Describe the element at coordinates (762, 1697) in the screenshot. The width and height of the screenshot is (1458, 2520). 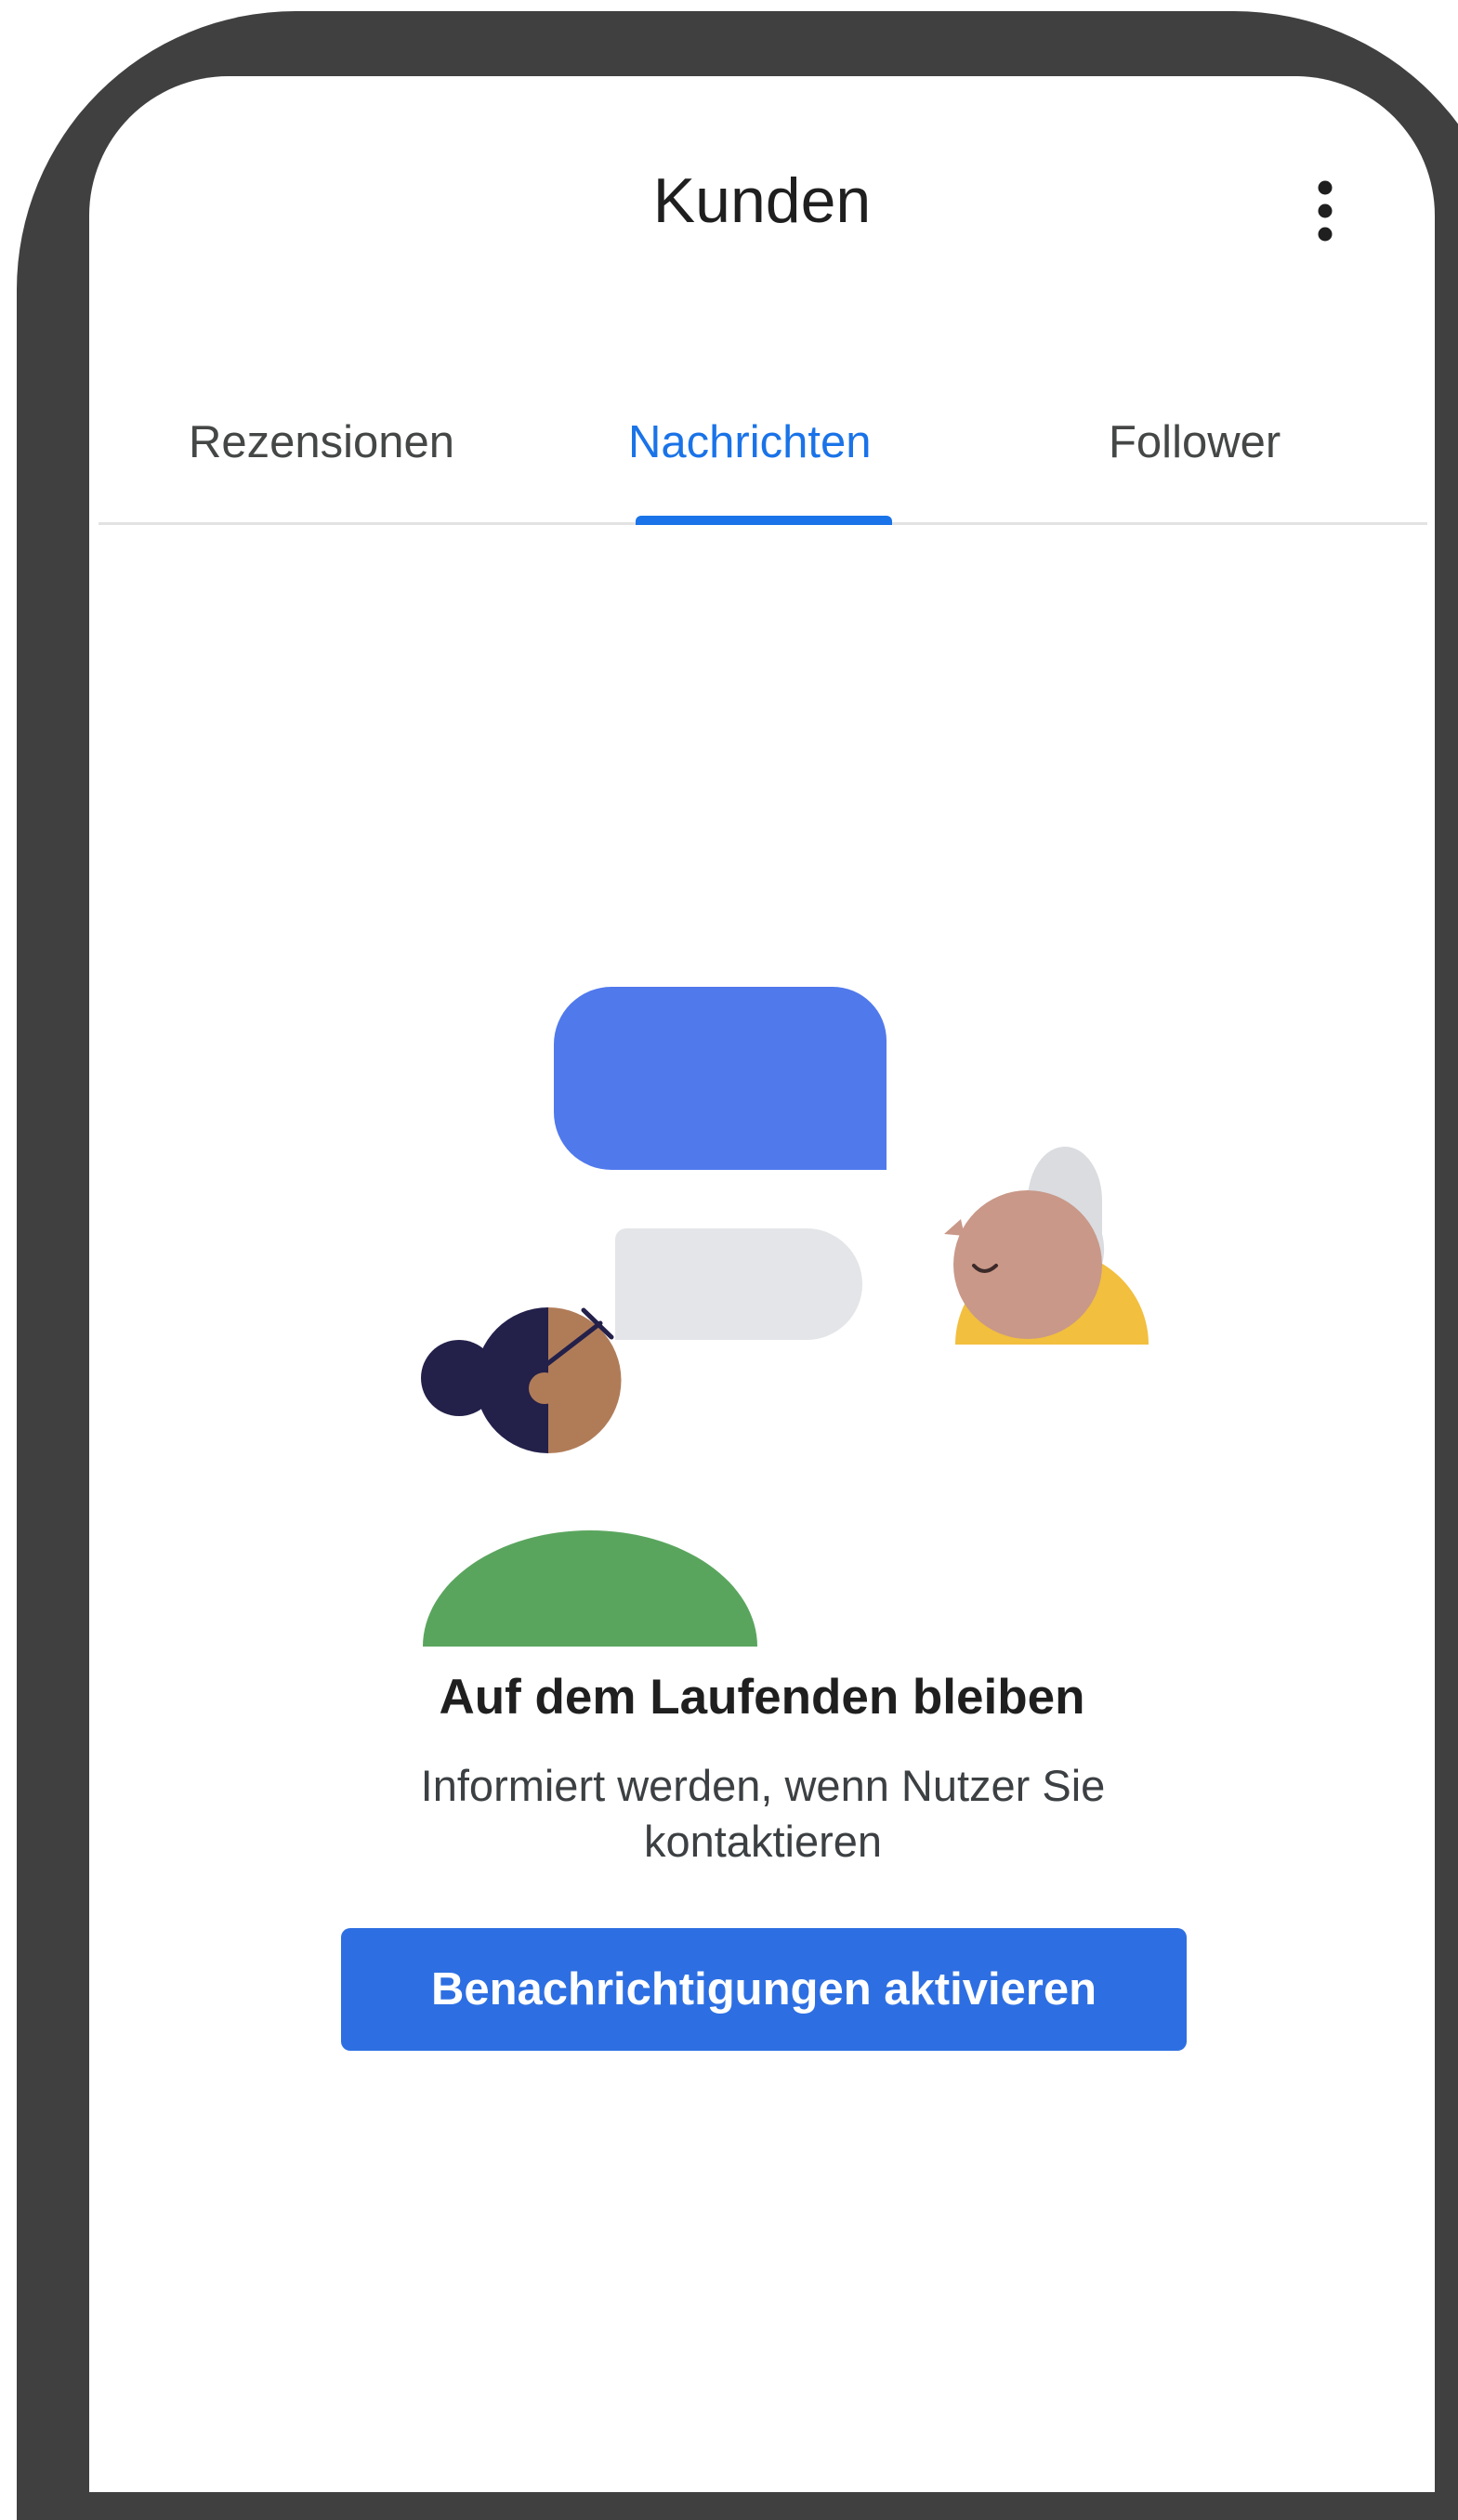
I see `empty-state-title: Auf dem Laufenden bleiben` at that location.